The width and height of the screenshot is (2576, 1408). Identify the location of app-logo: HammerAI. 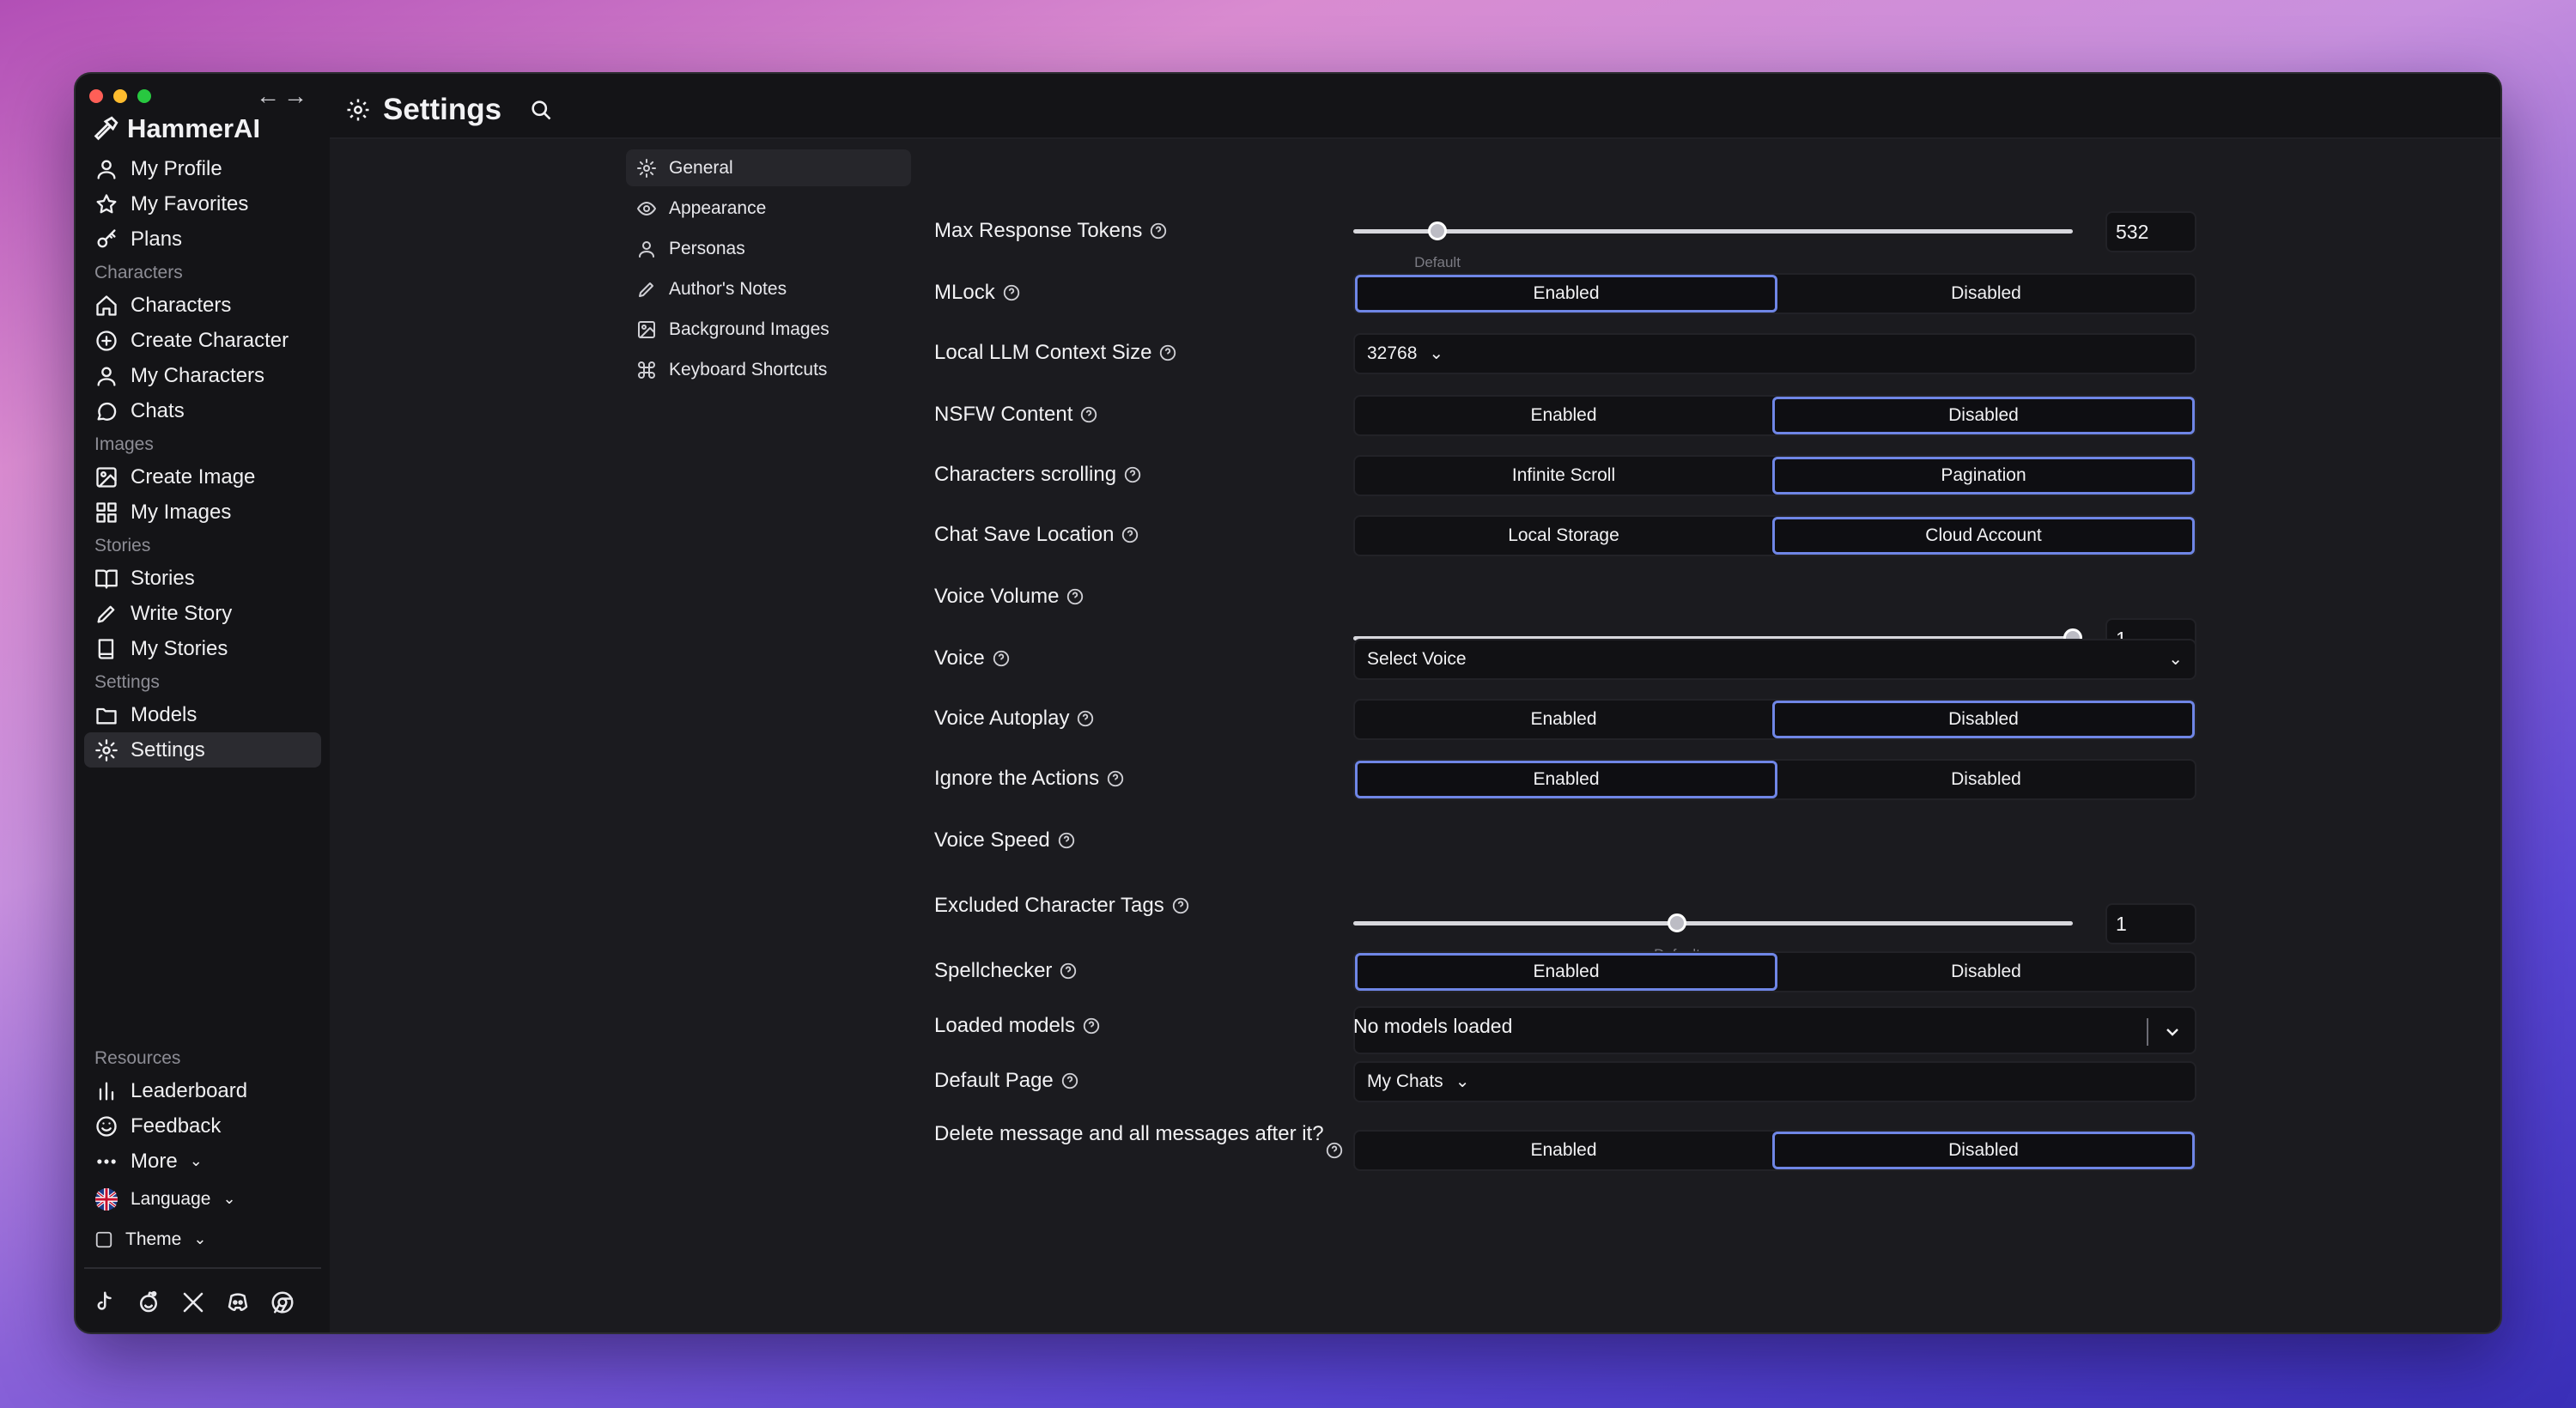
(175, 128).